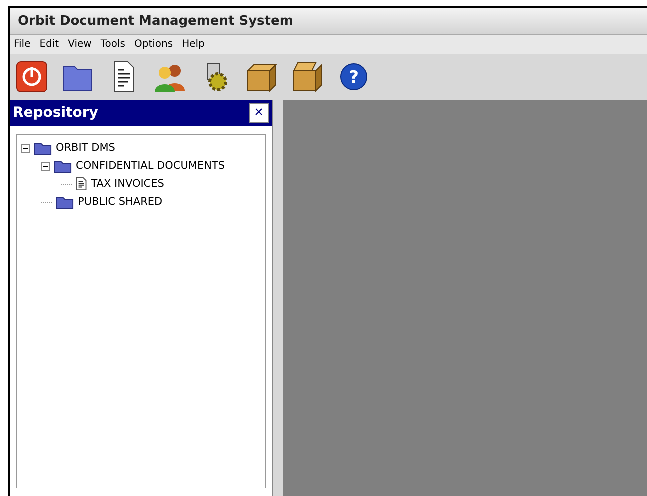 This screenshot has height=496, width=647. I want to click on power-icon, so click(32, 77).